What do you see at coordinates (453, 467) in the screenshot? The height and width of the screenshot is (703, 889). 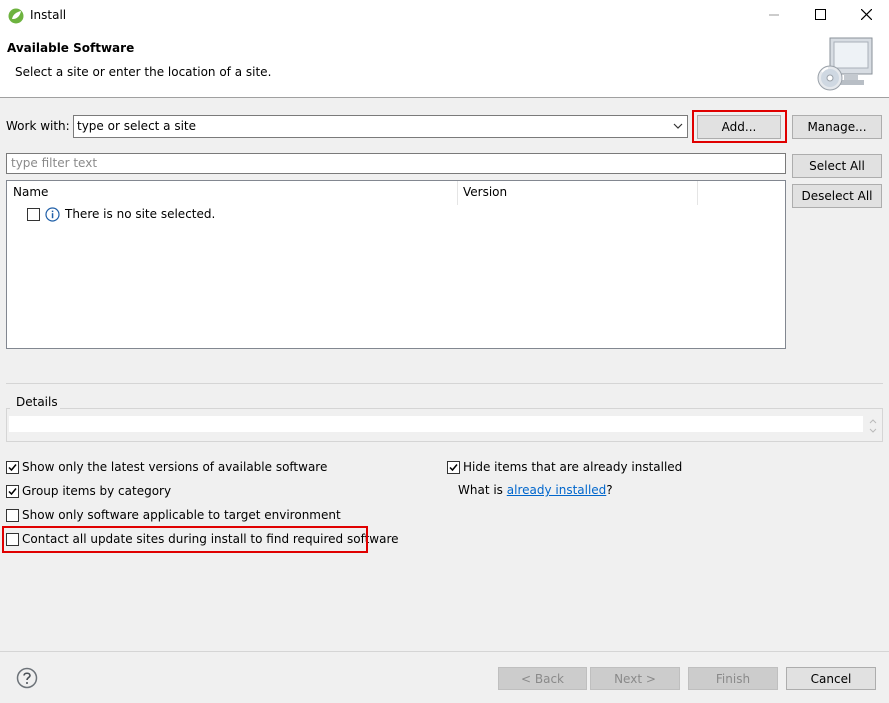 I see `hide-installed-checkbox` at bounding box center [453, 467].